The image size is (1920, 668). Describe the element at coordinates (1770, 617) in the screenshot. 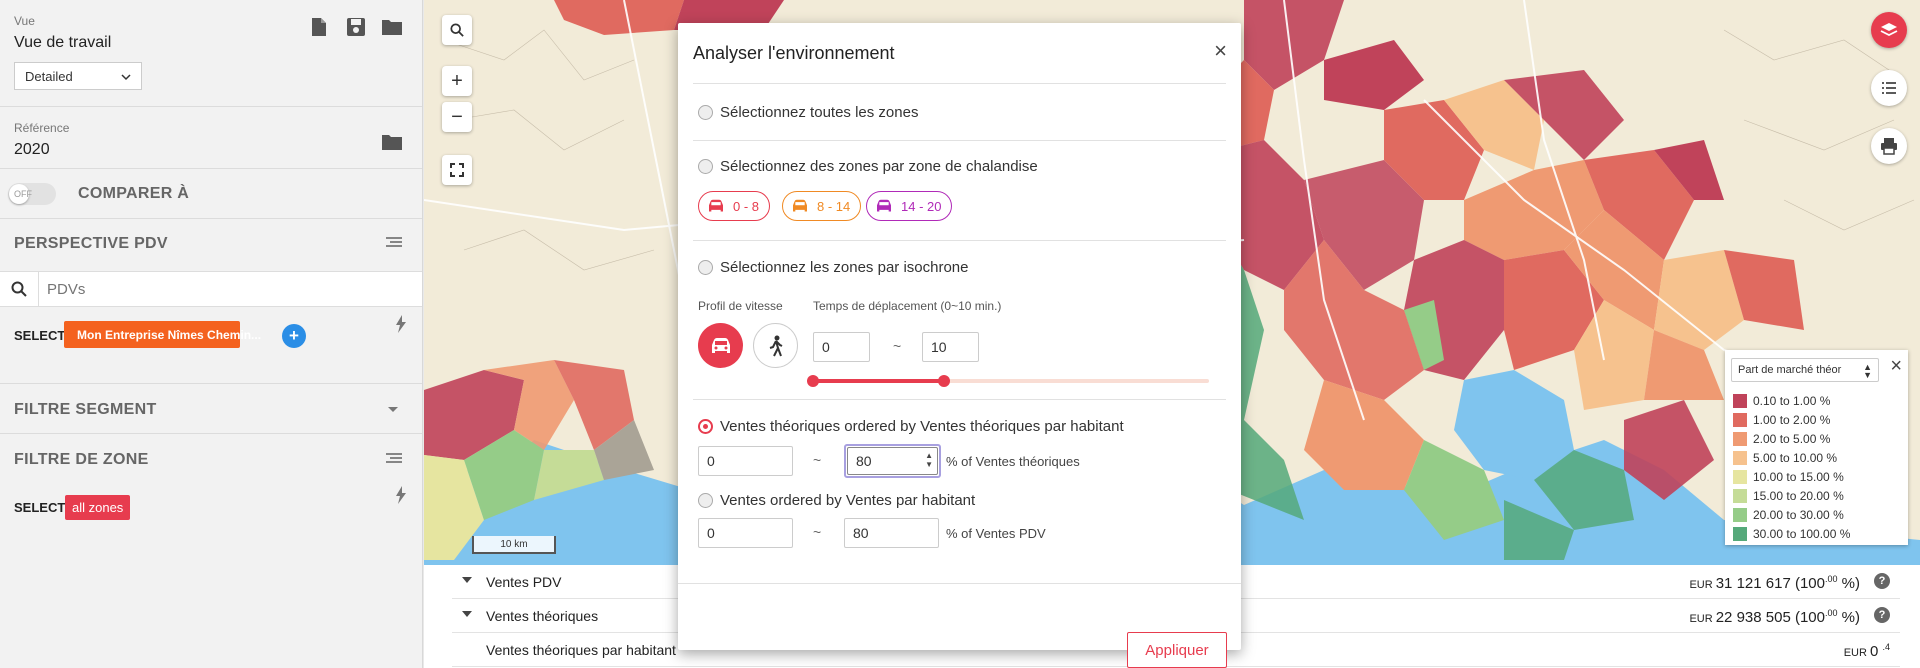

I see `value-number: 22 938 505 (100` at that location.